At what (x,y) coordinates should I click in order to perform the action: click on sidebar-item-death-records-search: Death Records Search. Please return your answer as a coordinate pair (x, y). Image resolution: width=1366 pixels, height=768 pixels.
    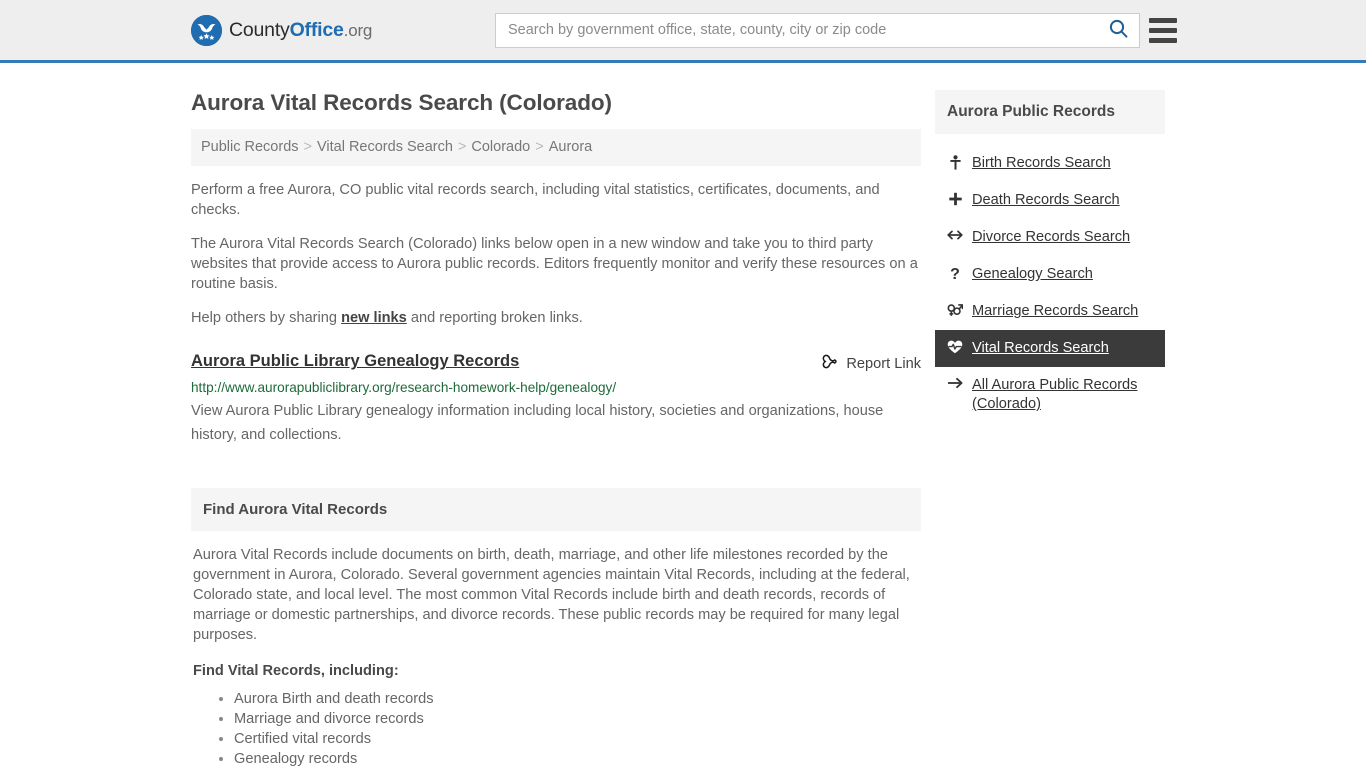
    Looking at the image, I should click on (1050, 200).